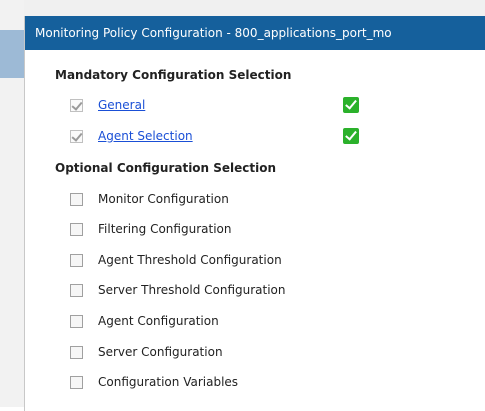  Describe the element at coordinates (76, 352) in the screenshot. I see `server-configuration-checkbox` at that location.